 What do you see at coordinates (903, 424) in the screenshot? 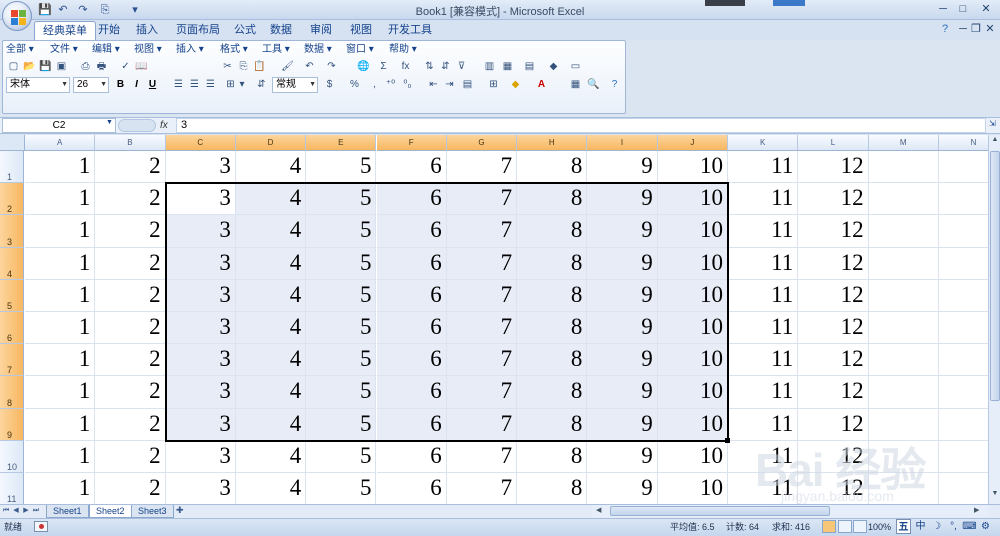
I see `cell-M9` at bounding box center [903, 424].